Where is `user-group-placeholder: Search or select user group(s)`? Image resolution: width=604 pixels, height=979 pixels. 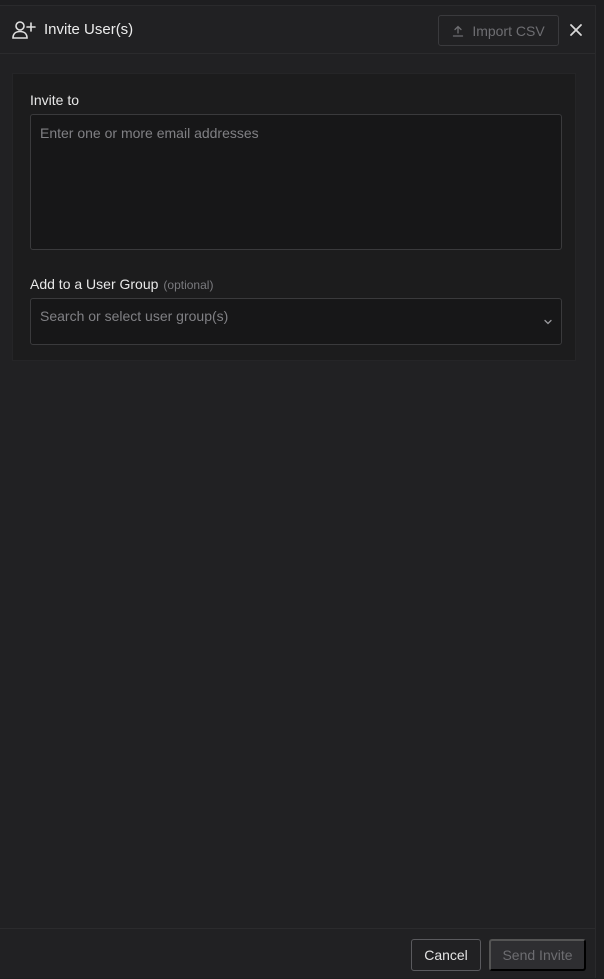 user-group-placeholder: Search or select user group(s) is located at coordinates (134, 316).